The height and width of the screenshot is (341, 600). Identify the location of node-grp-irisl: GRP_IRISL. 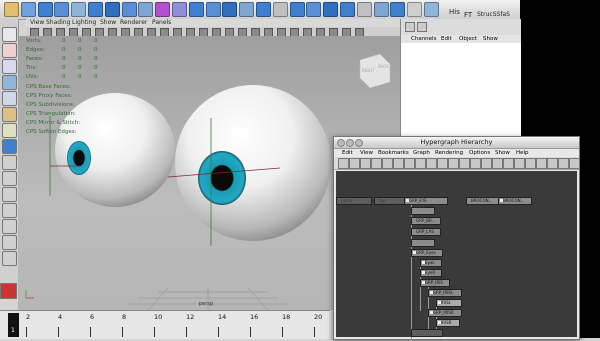
(445, 293).